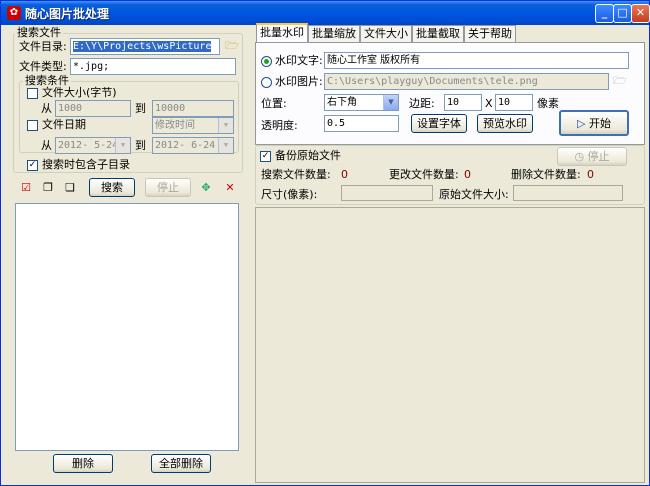 Image resolution: width=650 pixels, height=486 pixels. What do you see at coordinates (26, 188) in the screenshot?
I see `check-all-icon: ☑` at bounding box center [26, 188].